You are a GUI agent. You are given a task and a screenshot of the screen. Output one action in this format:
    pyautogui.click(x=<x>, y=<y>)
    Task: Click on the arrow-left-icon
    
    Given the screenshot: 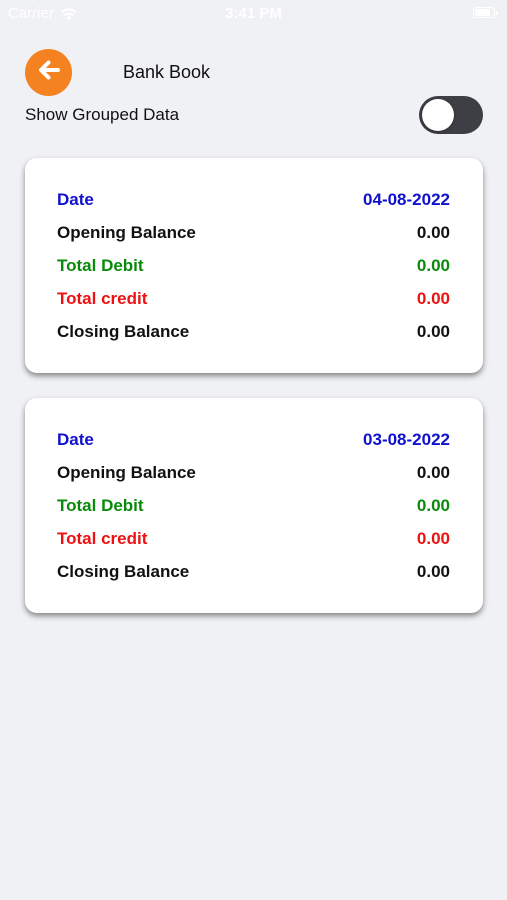 What is the action you would take?
    pyautogui.click(x=49, y=72)
    